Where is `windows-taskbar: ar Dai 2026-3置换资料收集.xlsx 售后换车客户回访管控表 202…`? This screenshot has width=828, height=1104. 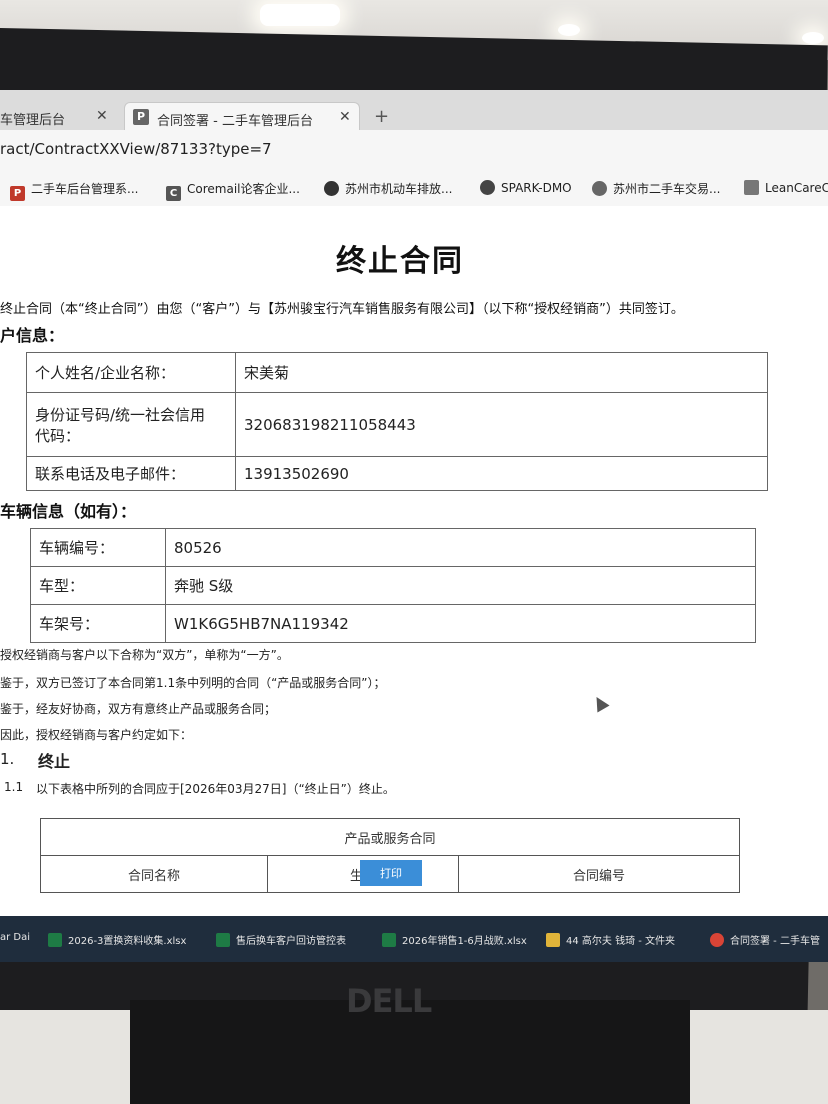
windows-taskbar: ar Dai 2026-3置换资料收集.xlsx 售后换车客户回访管控表 202… is located at coordinates (414, 939).